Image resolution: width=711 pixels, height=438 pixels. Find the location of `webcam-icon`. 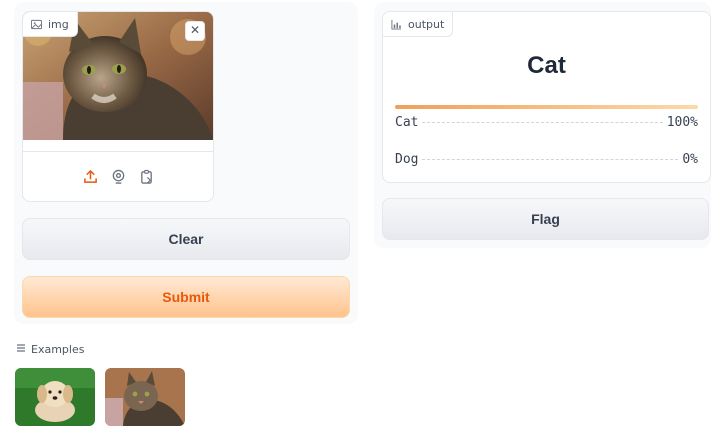

webcam-icon is located at coordinates (118, 177).